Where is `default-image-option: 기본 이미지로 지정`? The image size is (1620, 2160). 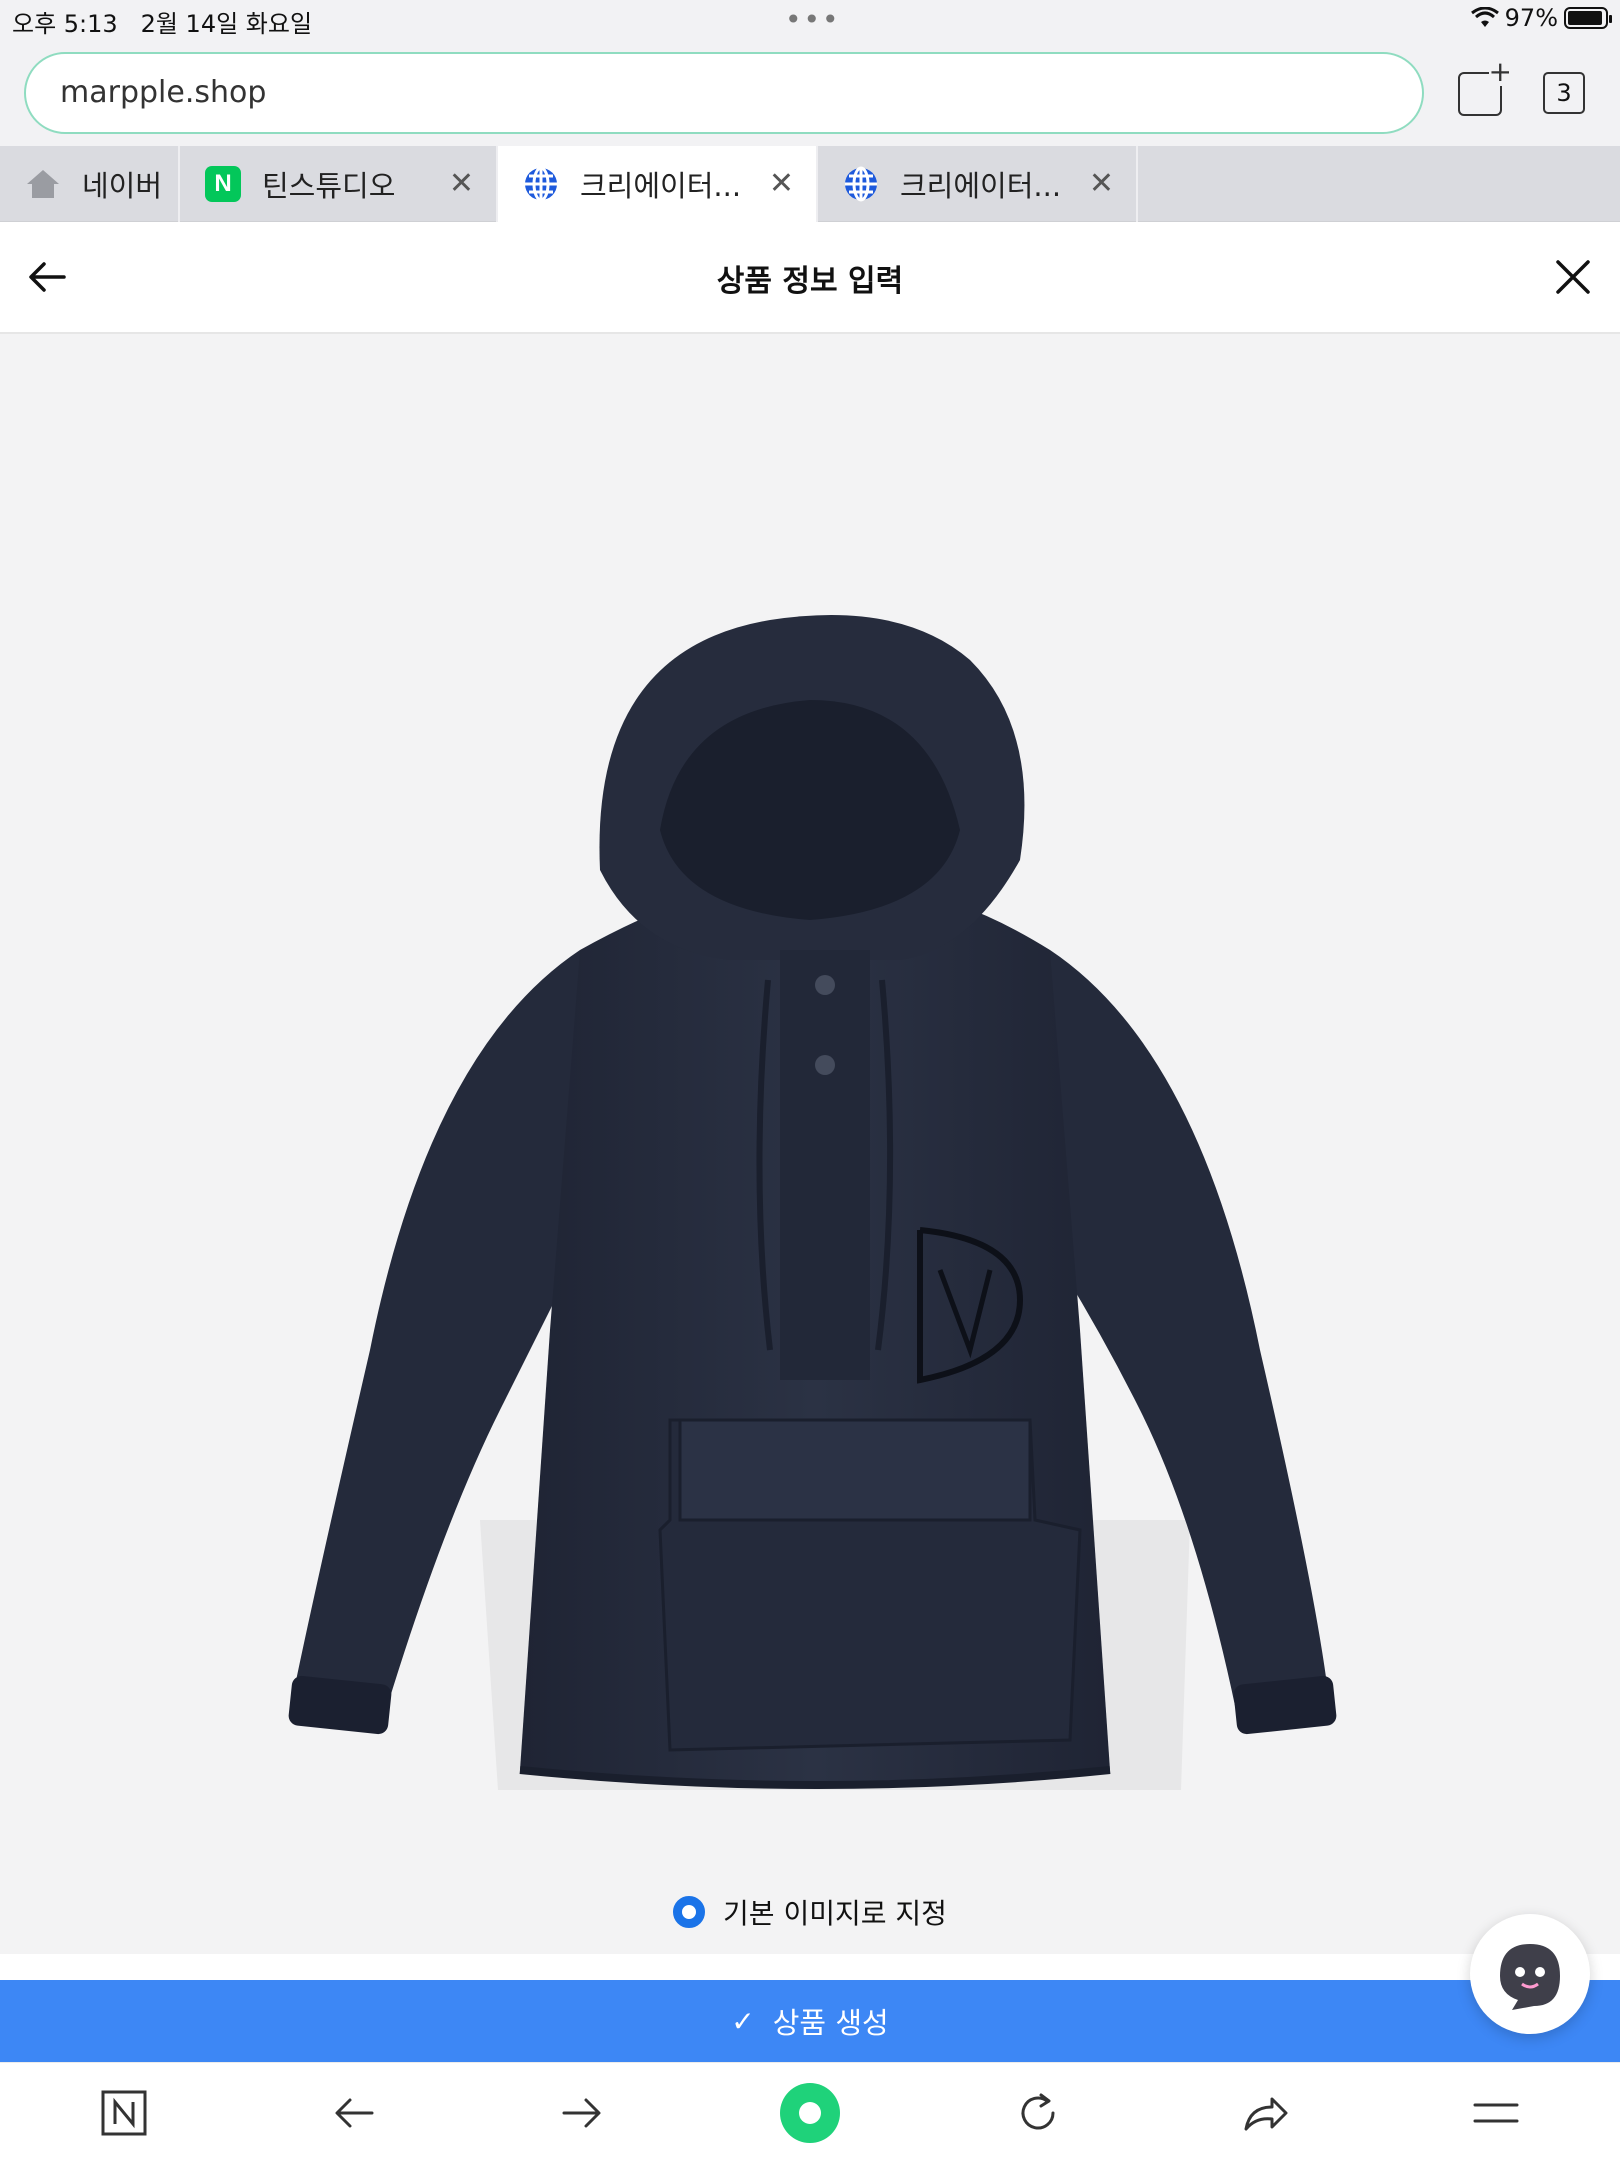 default-image-option: 기본 이미지로 지정 is located at coordinates (810, 1912).